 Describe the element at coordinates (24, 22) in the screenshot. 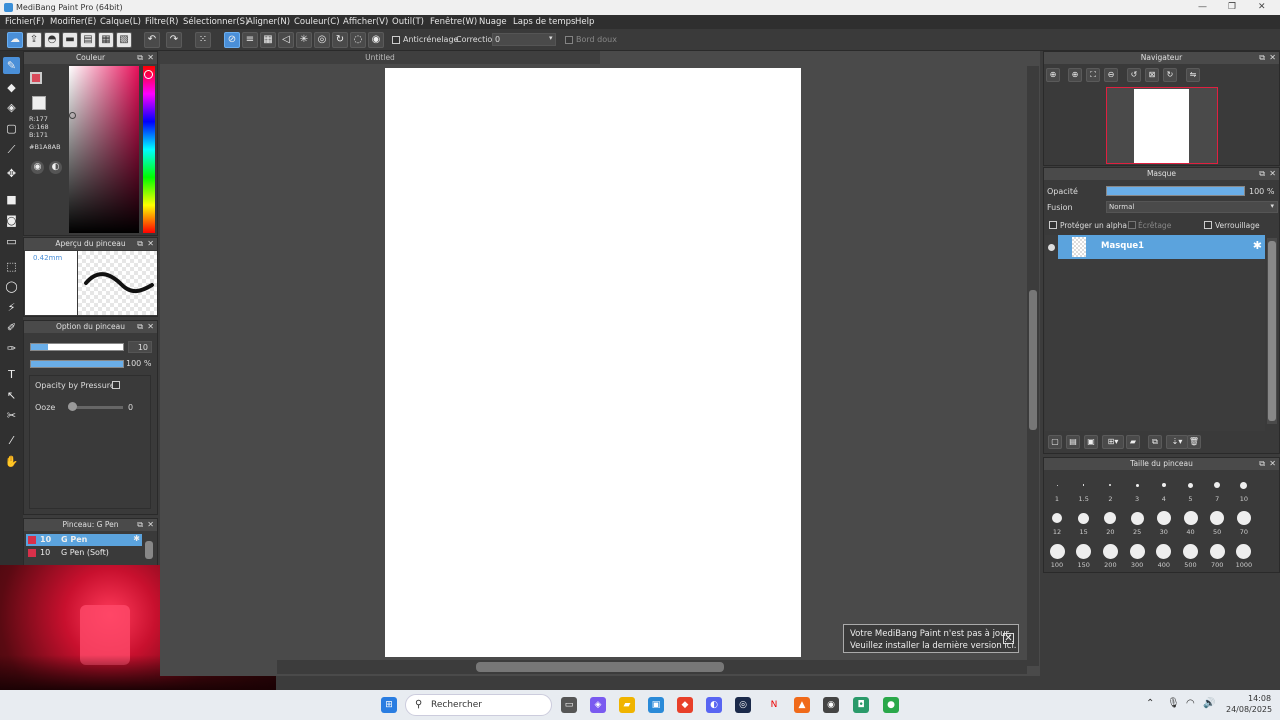

I see `menu-fichier: Fichier(F)` at that location.